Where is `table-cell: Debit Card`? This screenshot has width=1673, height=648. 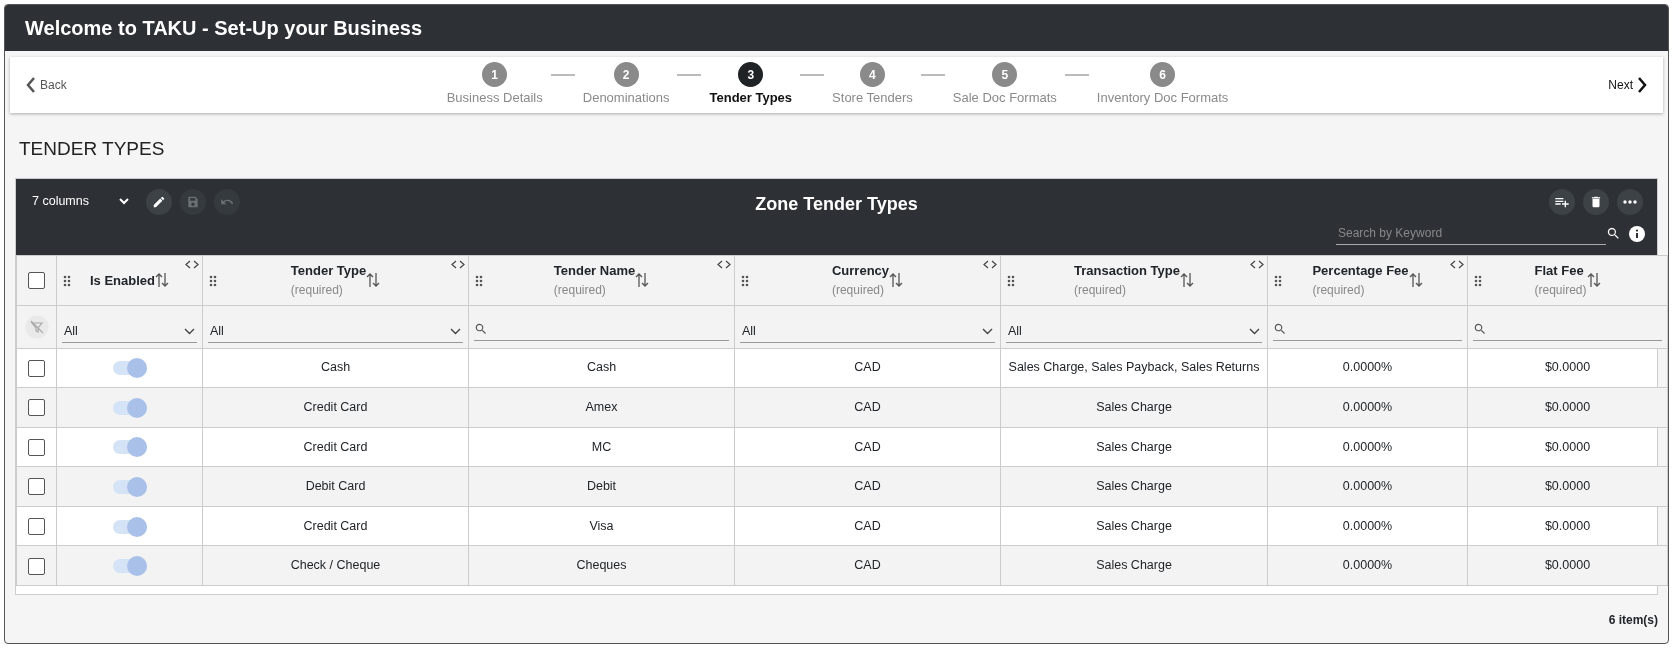
table-cell: Debit Card is located at coordinates (335, 486).